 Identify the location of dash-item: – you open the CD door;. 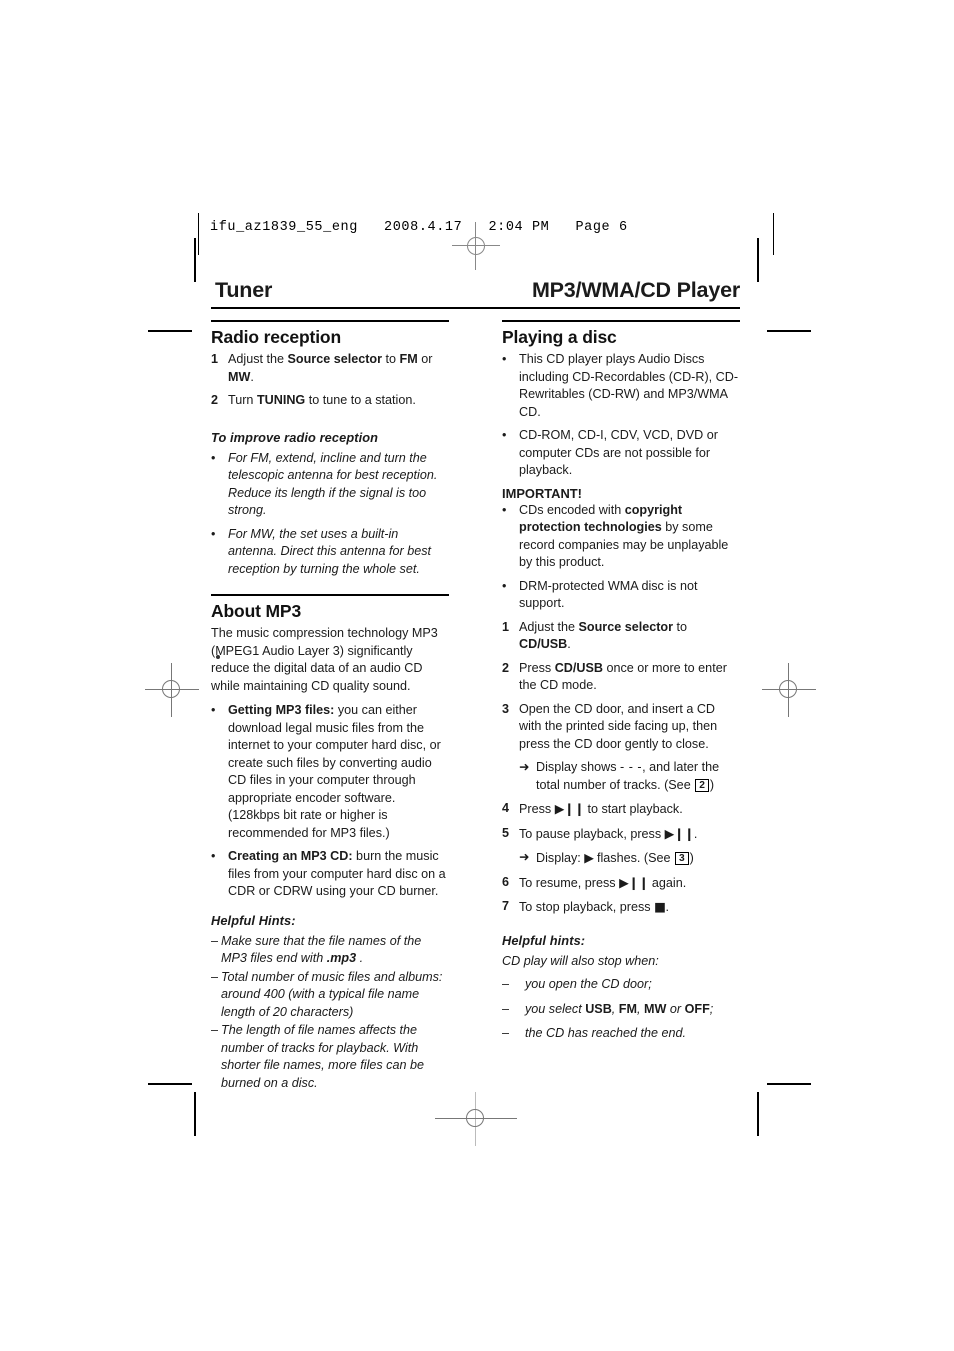
(621, 985).